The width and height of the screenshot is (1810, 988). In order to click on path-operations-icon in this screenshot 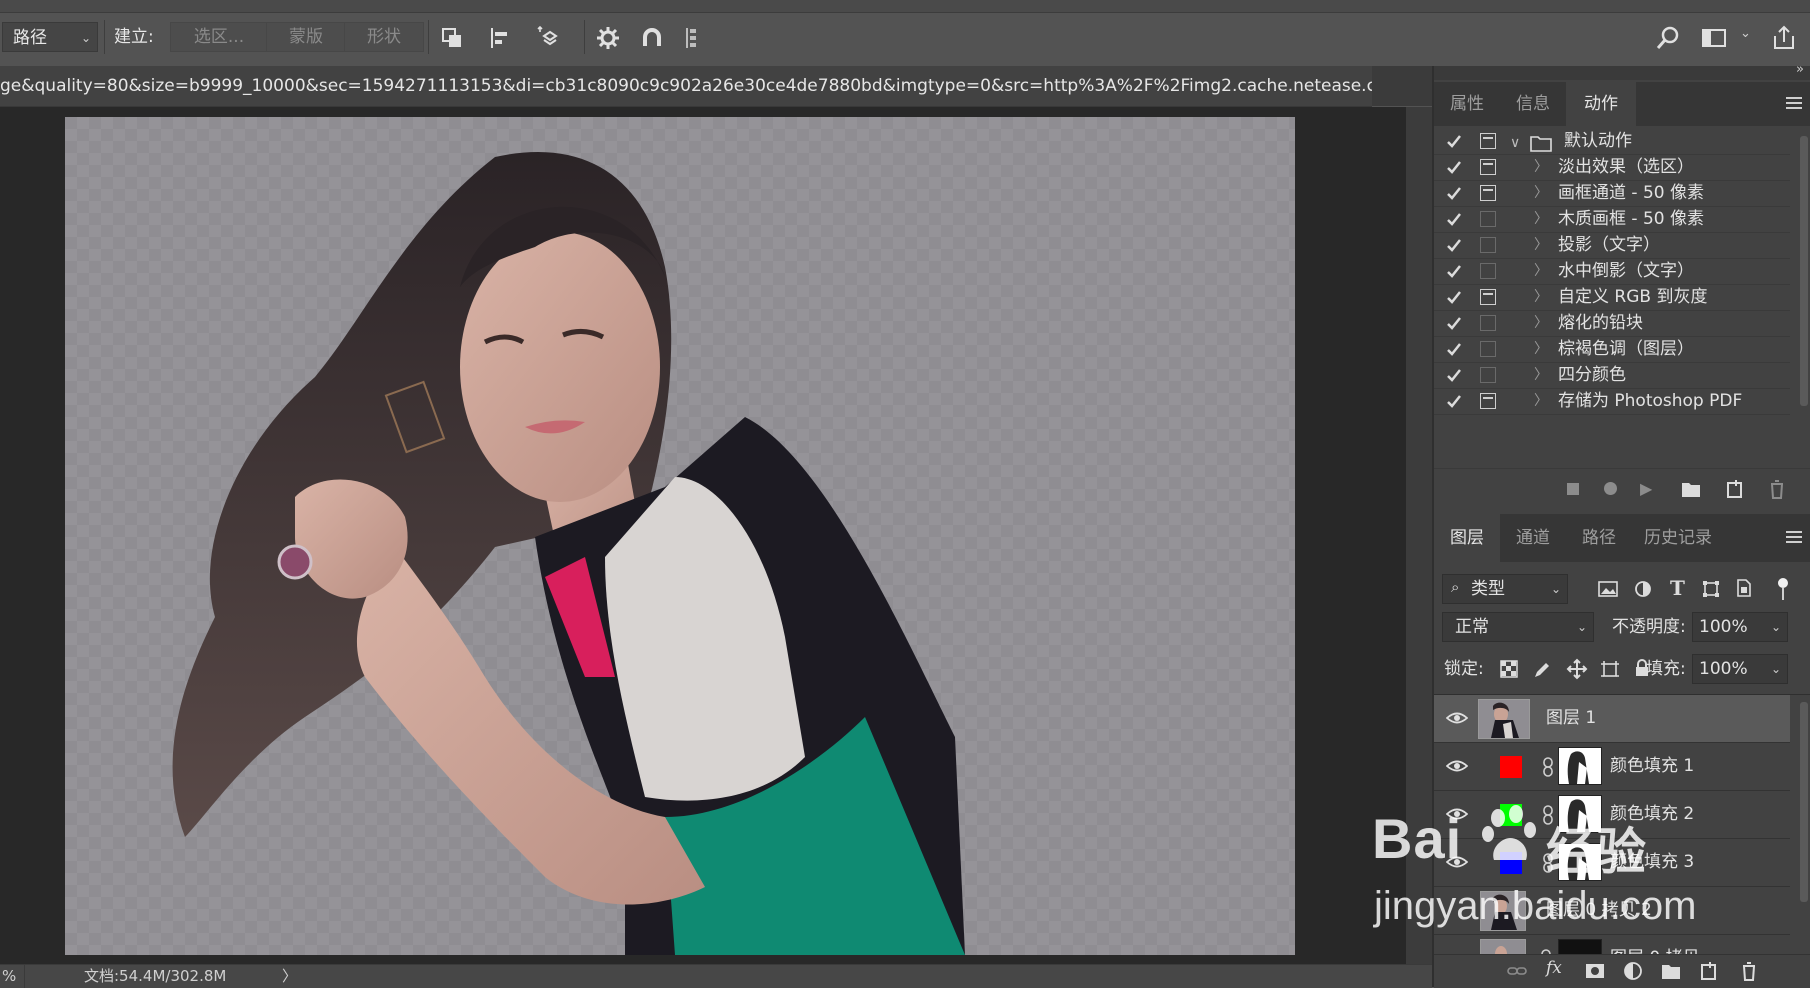, I will do `click(452, 38)`.